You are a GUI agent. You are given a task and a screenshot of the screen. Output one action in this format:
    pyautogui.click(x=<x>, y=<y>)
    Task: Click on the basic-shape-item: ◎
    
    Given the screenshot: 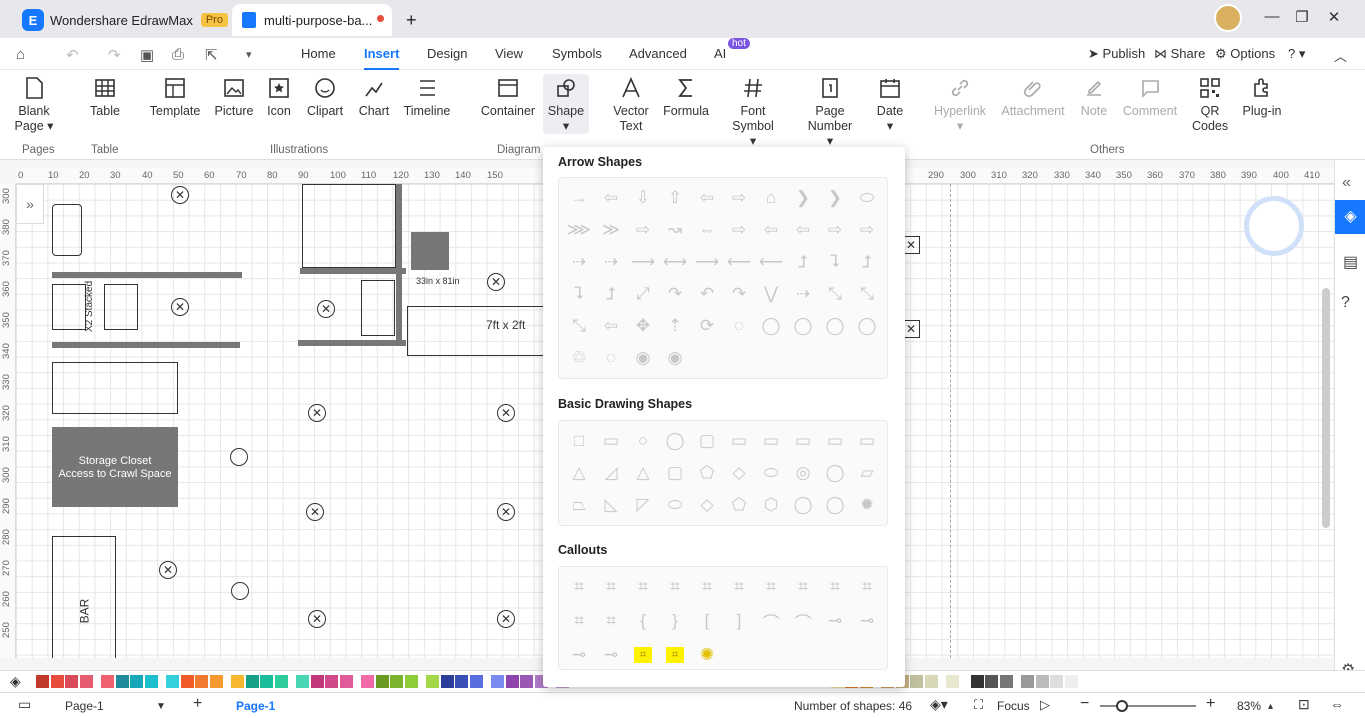 What is the action you would take?
    pyautogui.click(x=803, y=473)
    